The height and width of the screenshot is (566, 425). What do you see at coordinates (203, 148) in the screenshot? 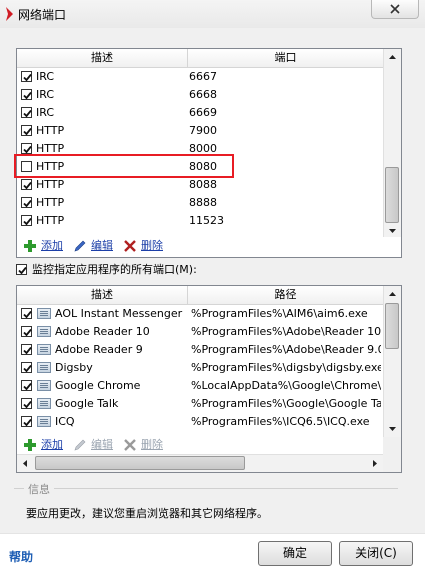
I see `row-port: 8000` at bounding box center [203, 148].